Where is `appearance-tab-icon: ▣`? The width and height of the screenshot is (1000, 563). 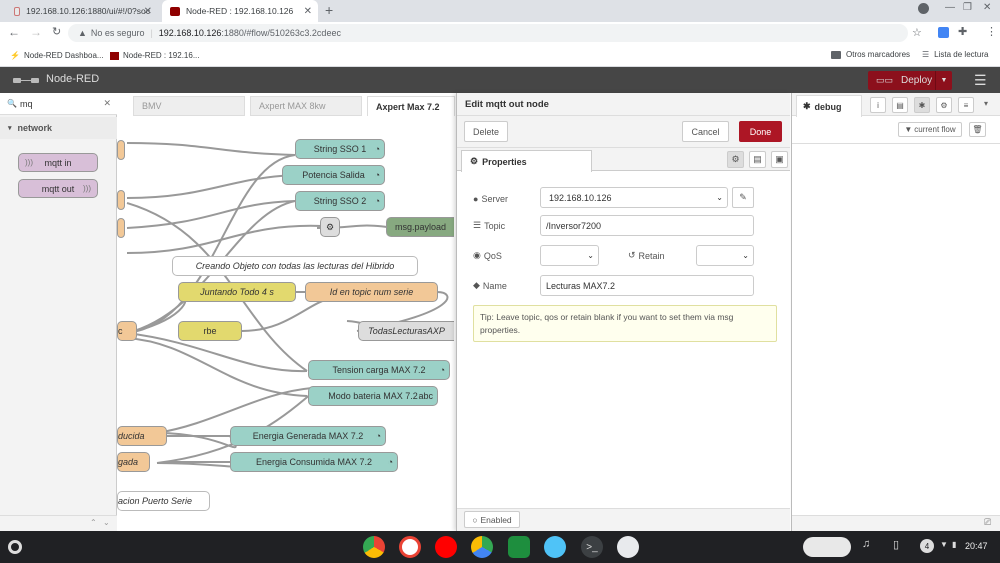 appearance-tab-icon: ▣ is located at coordinates (779, 159).